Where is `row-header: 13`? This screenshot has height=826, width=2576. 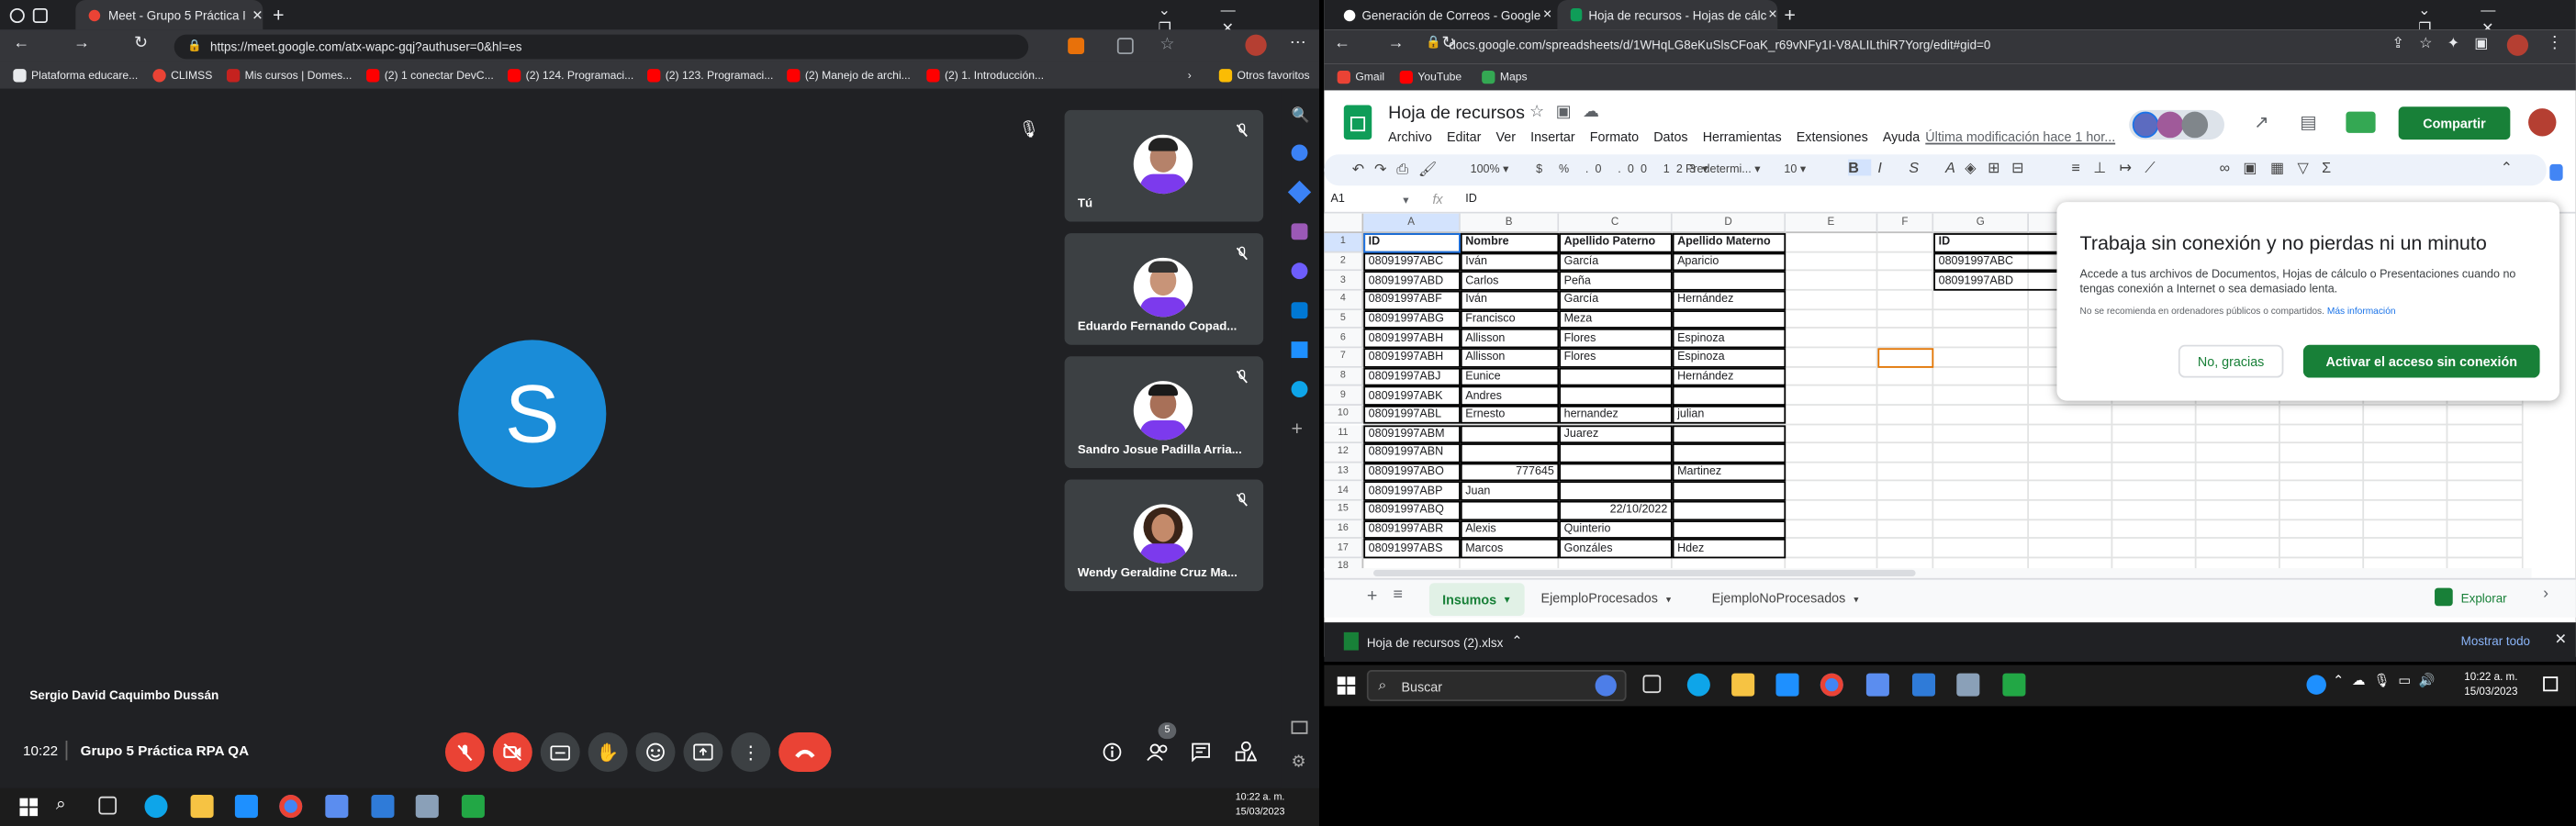
row-header: 13 is located at coordinates (1344, 473).